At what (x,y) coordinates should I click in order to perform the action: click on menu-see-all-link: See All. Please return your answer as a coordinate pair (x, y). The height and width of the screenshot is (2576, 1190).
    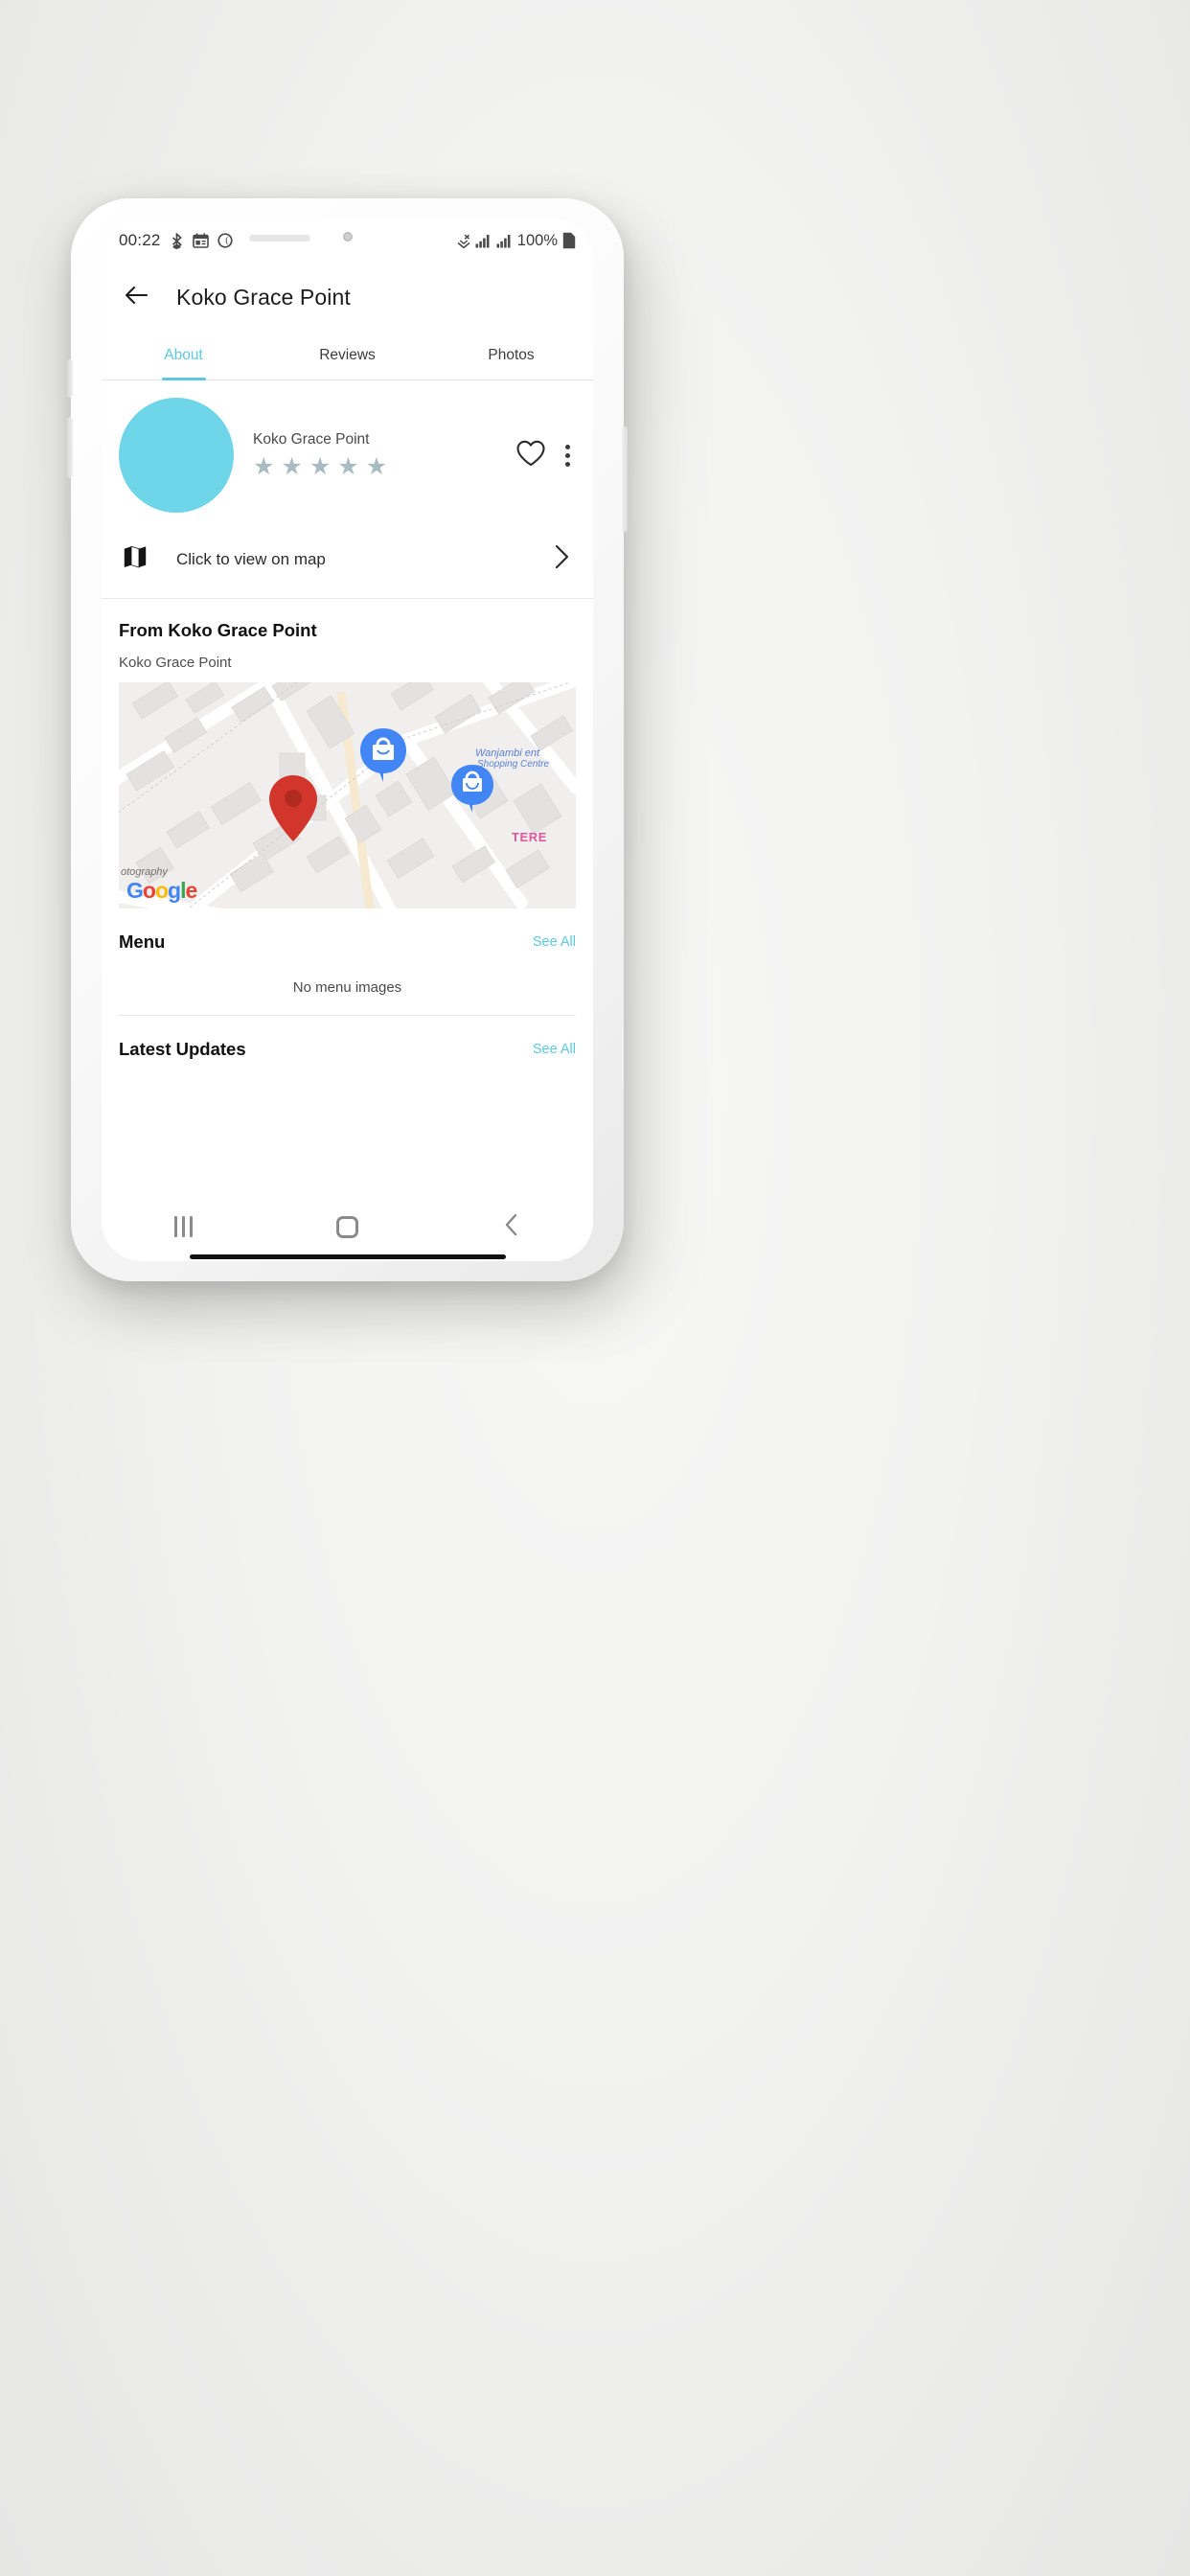
    Looking at the image, I should click on (555, 942).